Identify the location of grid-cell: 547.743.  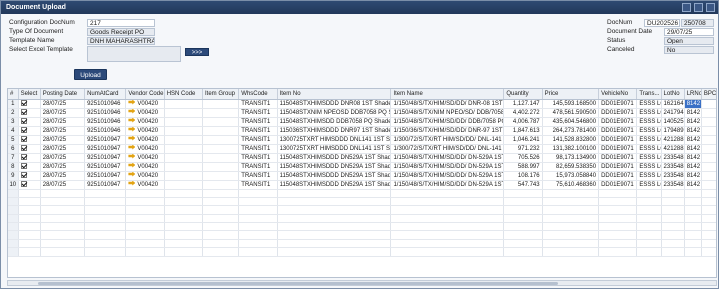
(523, 185).